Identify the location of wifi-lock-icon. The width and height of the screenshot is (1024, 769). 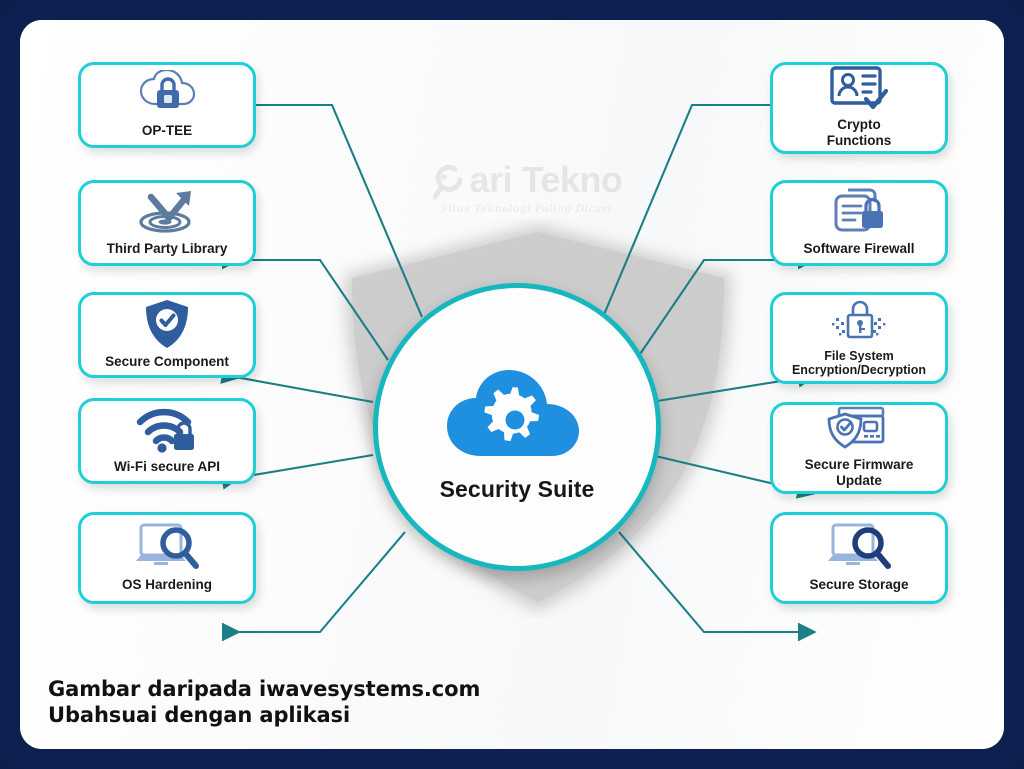
(167, 430).